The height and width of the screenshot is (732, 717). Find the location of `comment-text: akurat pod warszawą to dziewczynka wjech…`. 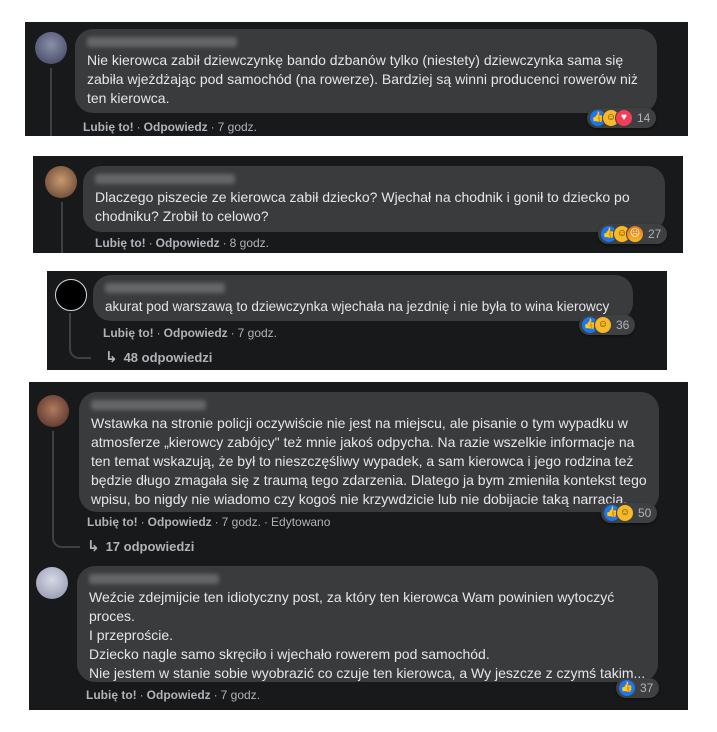

comment-text: akurat pod warszawą to dziewczynka wjech… is located at coordinates (357, 306).